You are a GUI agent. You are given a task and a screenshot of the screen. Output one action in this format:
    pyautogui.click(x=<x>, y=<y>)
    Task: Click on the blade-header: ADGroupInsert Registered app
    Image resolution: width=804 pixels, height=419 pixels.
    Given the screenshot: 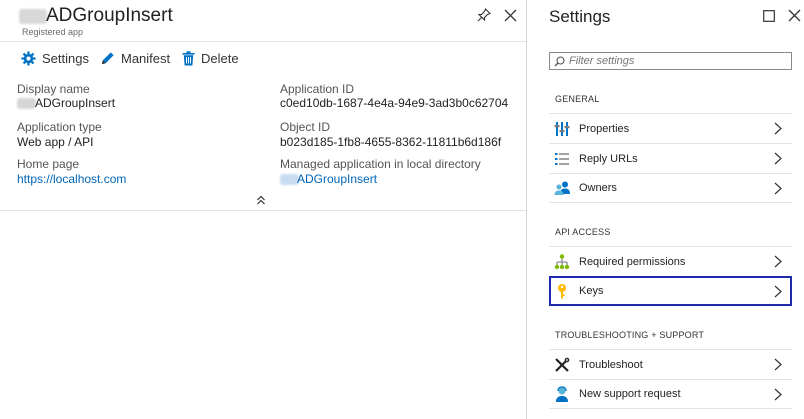 What is the action you would take?
    pyautogui.click(x=263, y=21)
    